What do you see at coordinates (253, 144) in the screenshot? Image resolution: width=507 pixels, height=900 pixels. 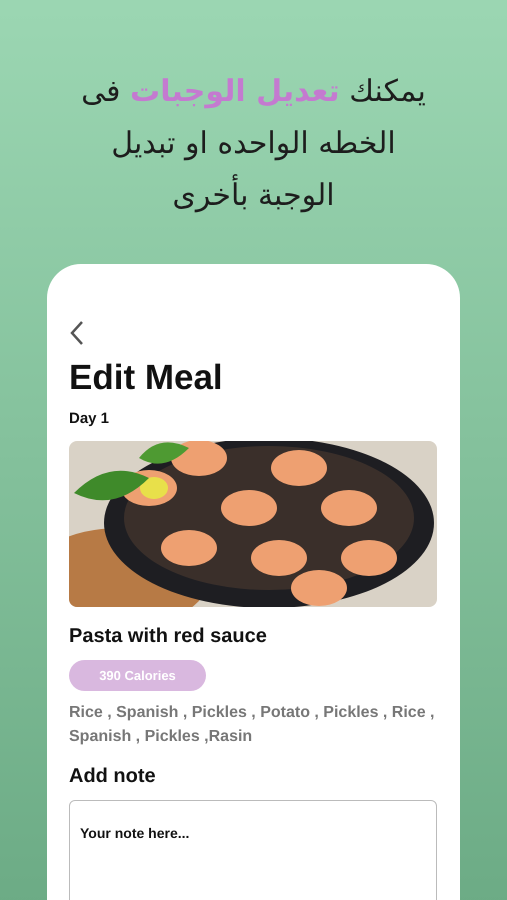 I see `headline: يمكنك تعديل الوجبات فى الخطه الواحده او تبديل الوجبة بأخرى` at bounding box center [253, 144].